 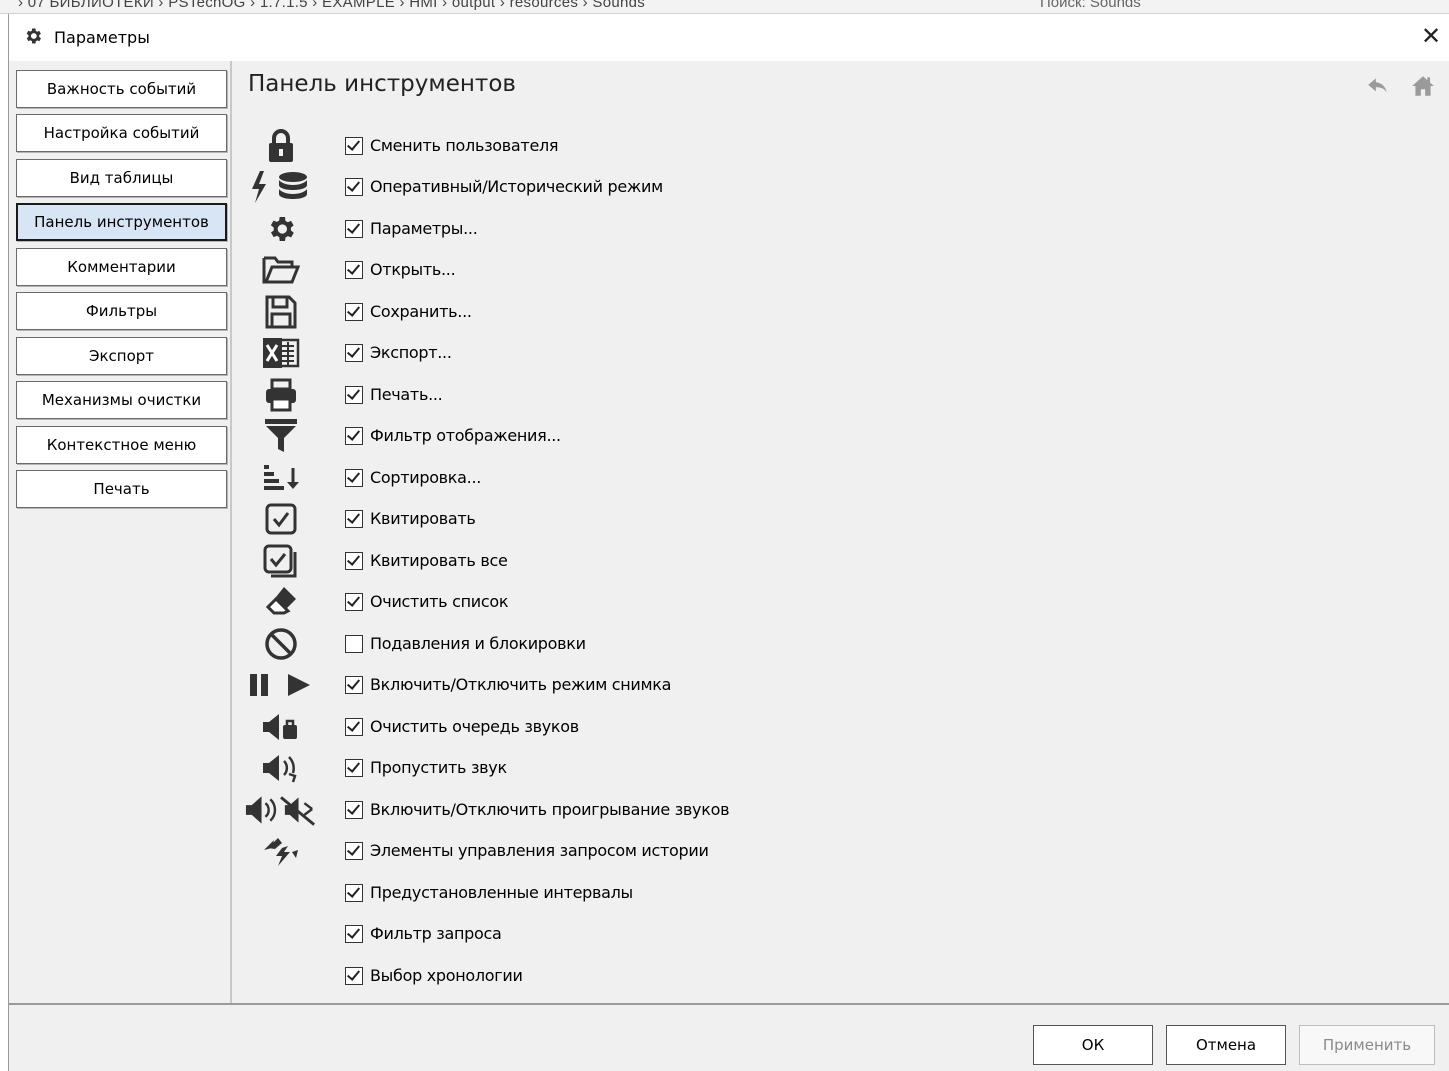 What do you see at coordinates (501, 892) in the screenshot?
I see `option-label: Предустановленные интервалы` at bounding box center [501, 892].